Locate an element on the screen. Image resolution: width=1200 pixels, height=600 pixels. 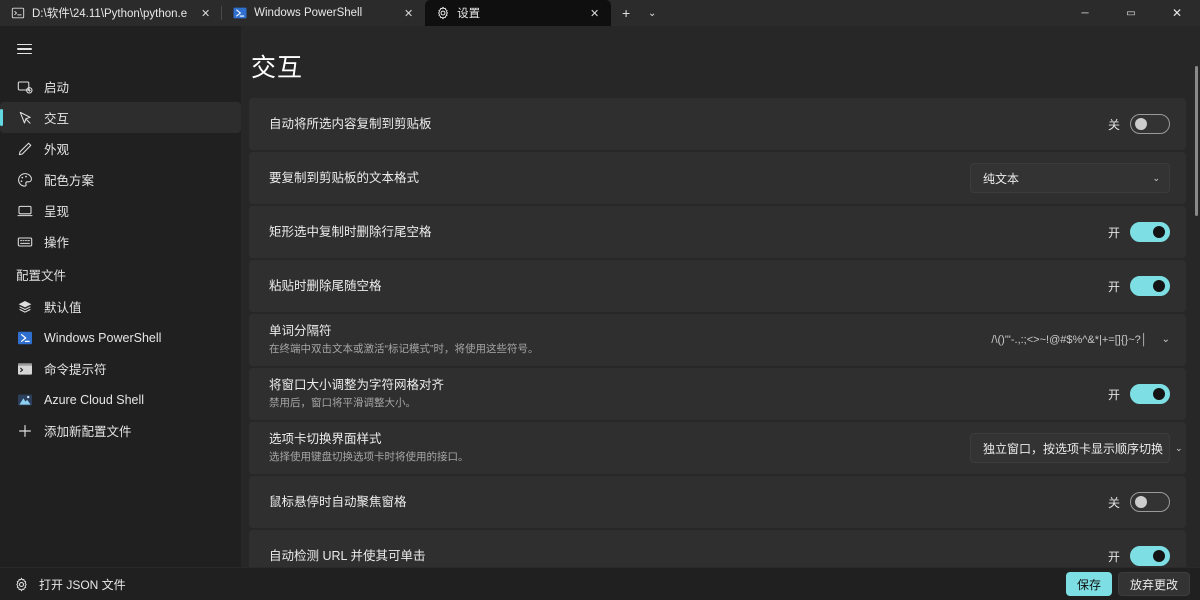
dropdown-tab-switcher: 独立窗口，按选项卡显示顺序切换 ⌄ is located at coordinates (1076, 448).